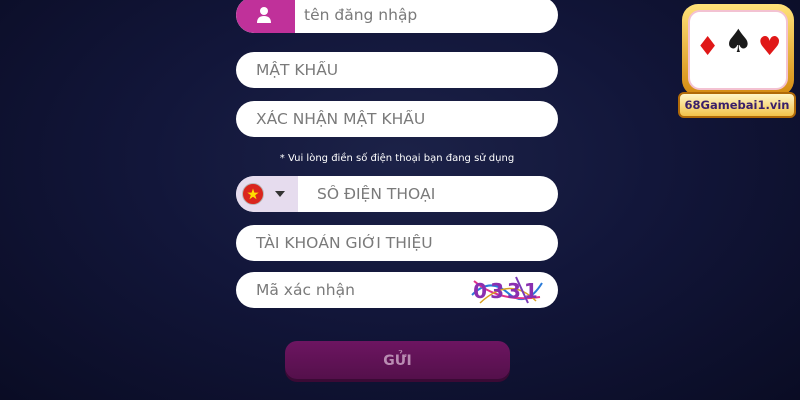 The height and width of the screenshot is (400, 800). I want to click on phone-field, so click(397, 194).